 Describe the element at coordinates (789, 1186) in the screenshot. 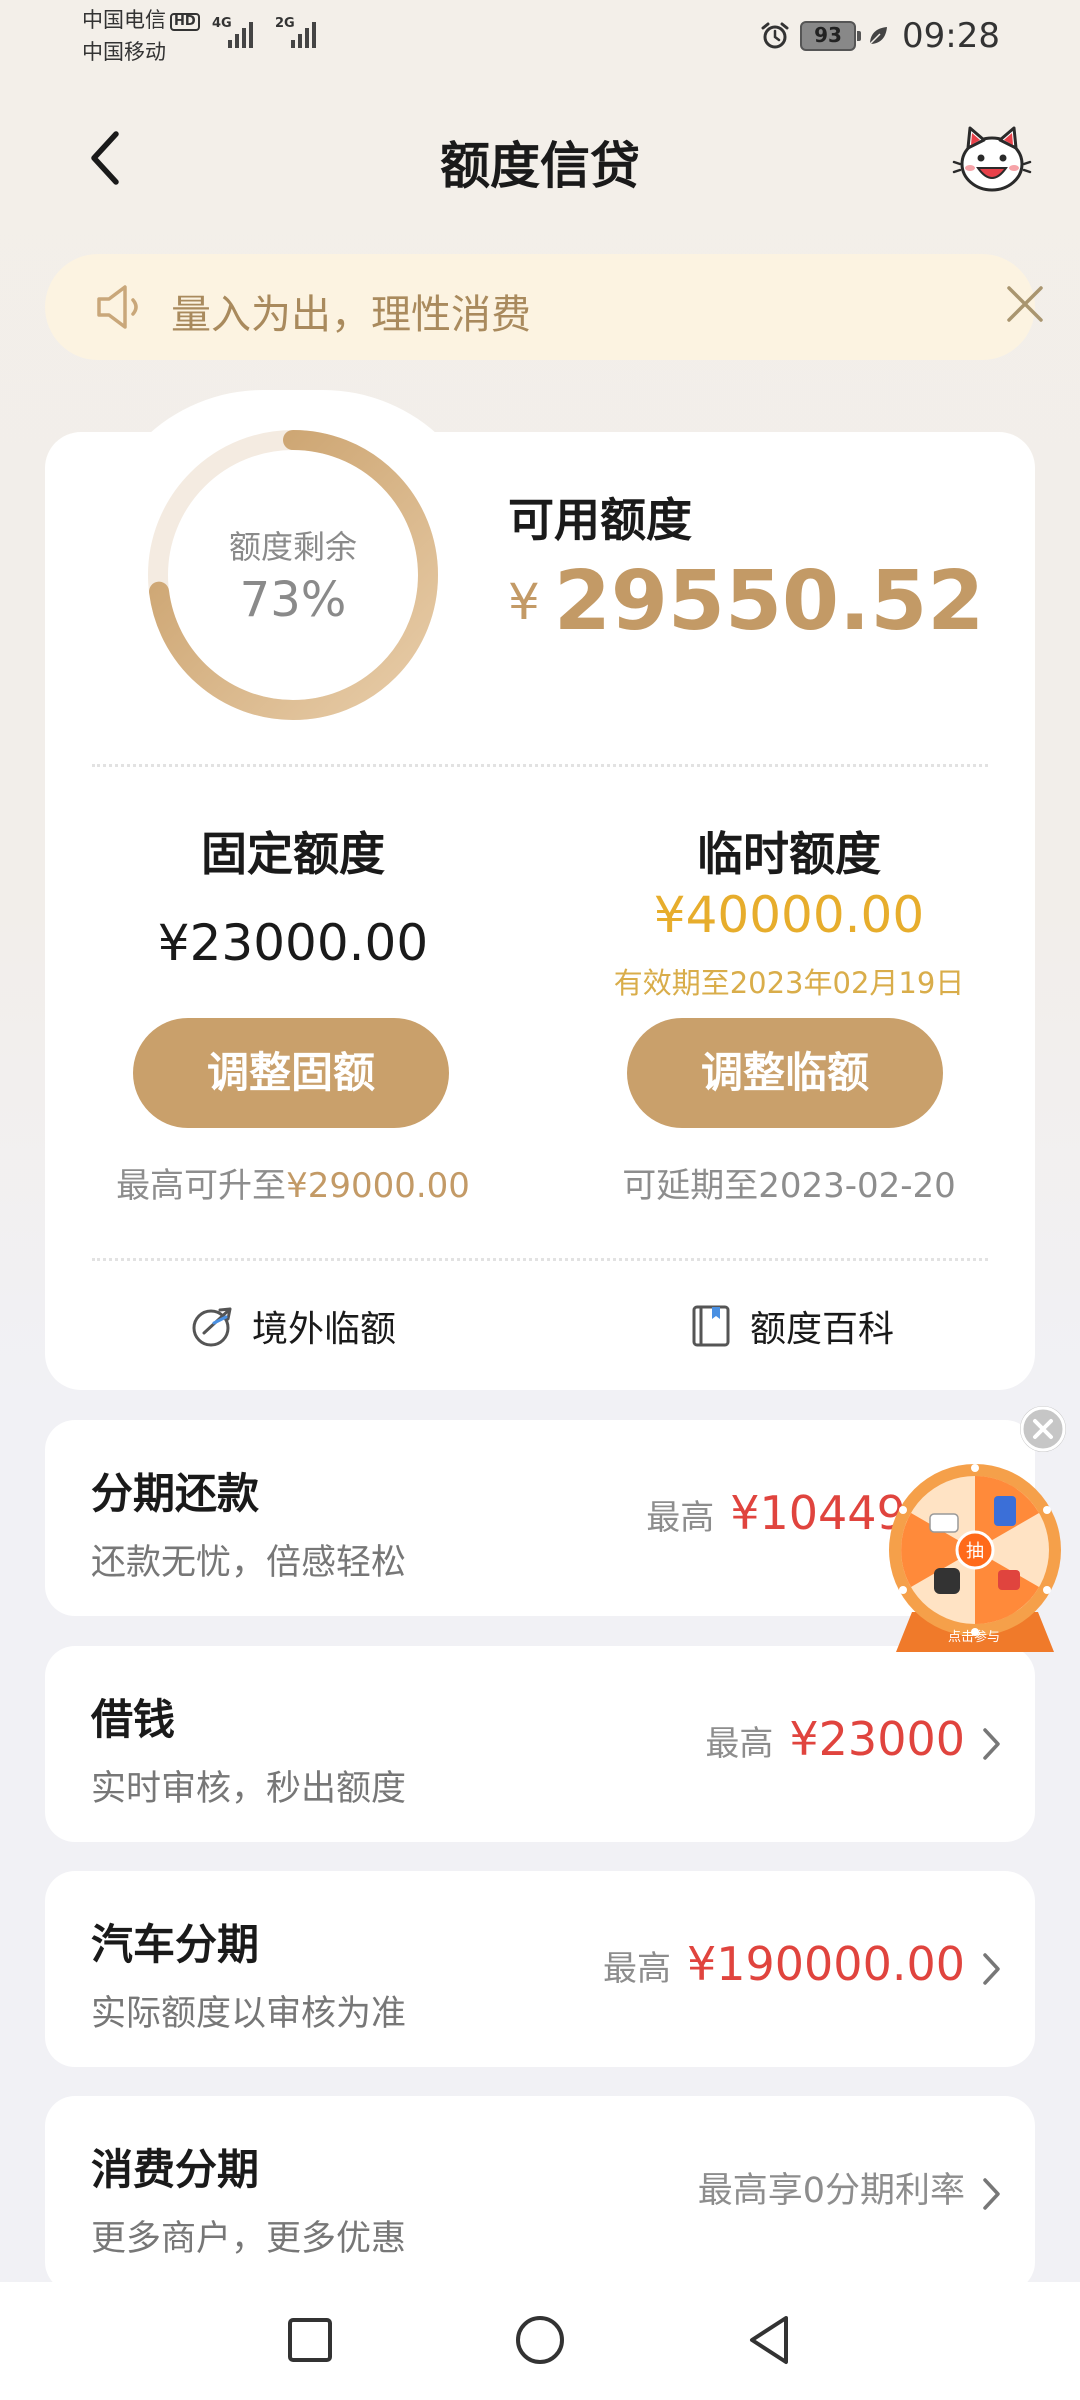

I see `temp-credit-note: 可延期至2023-02-20` at that location.